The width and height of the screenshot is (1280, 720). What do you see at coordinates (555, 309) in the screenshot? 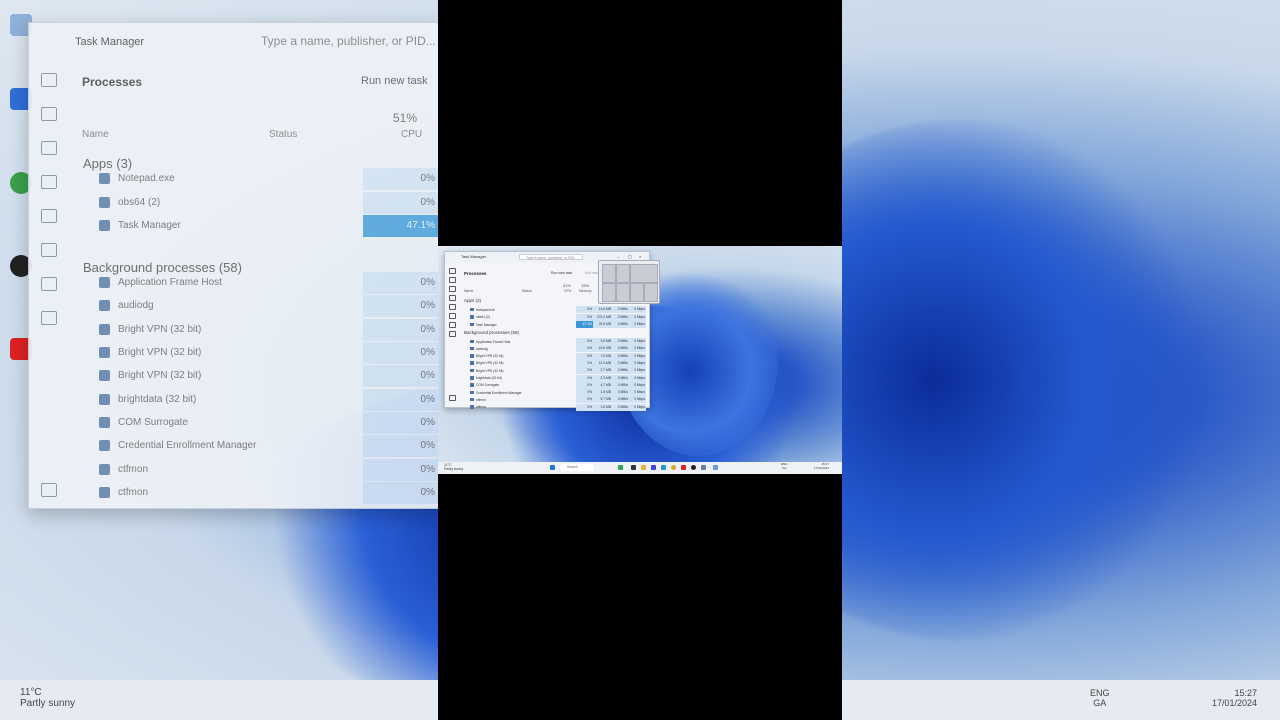
I see `process-row: Notepad.exe 0% 14.6 MB 0 MB/s 0 Mbps` at bounding box center [555, 309].